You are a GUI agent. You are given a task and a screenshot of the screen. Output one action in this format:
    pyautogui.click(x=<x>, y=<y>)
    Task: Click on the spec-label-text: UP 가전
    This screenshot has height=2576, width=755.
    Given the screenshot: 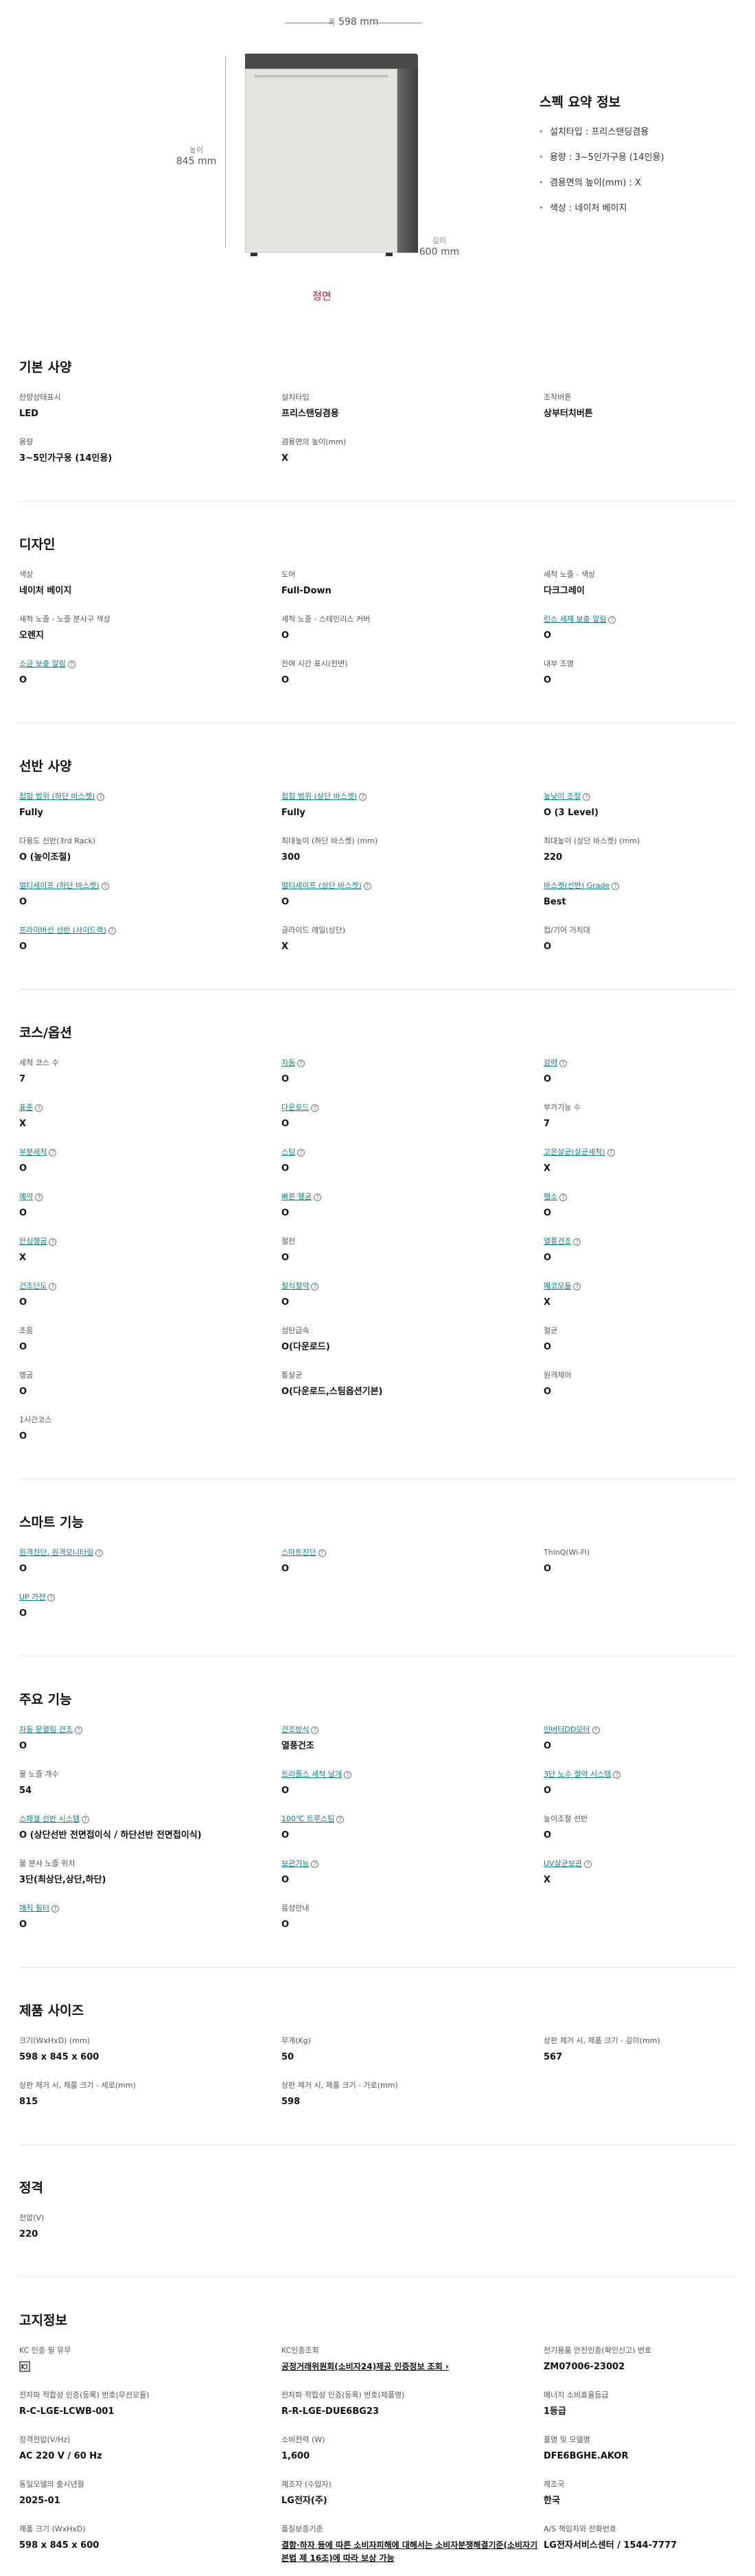 What is the action you would take?
    pyautogui.click(x=32, y=1597)
    